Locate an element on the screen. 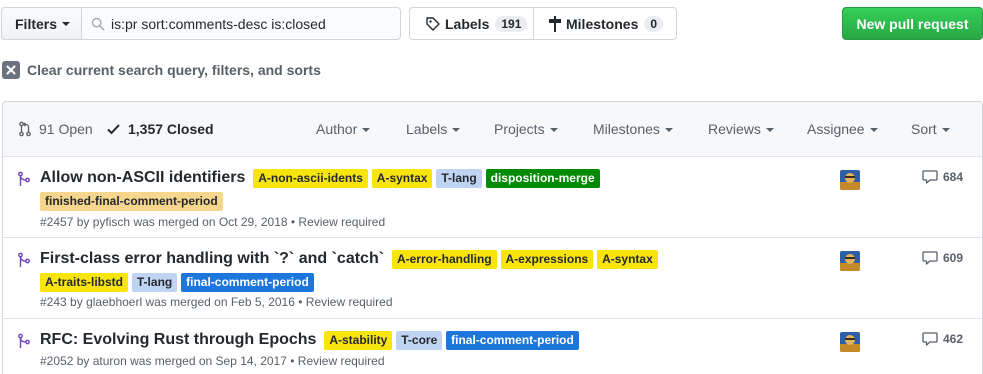 Image resolution: width=983 pixels, height=374 pixels. open-filter: 91 Open is located at coordinates (56, 129).